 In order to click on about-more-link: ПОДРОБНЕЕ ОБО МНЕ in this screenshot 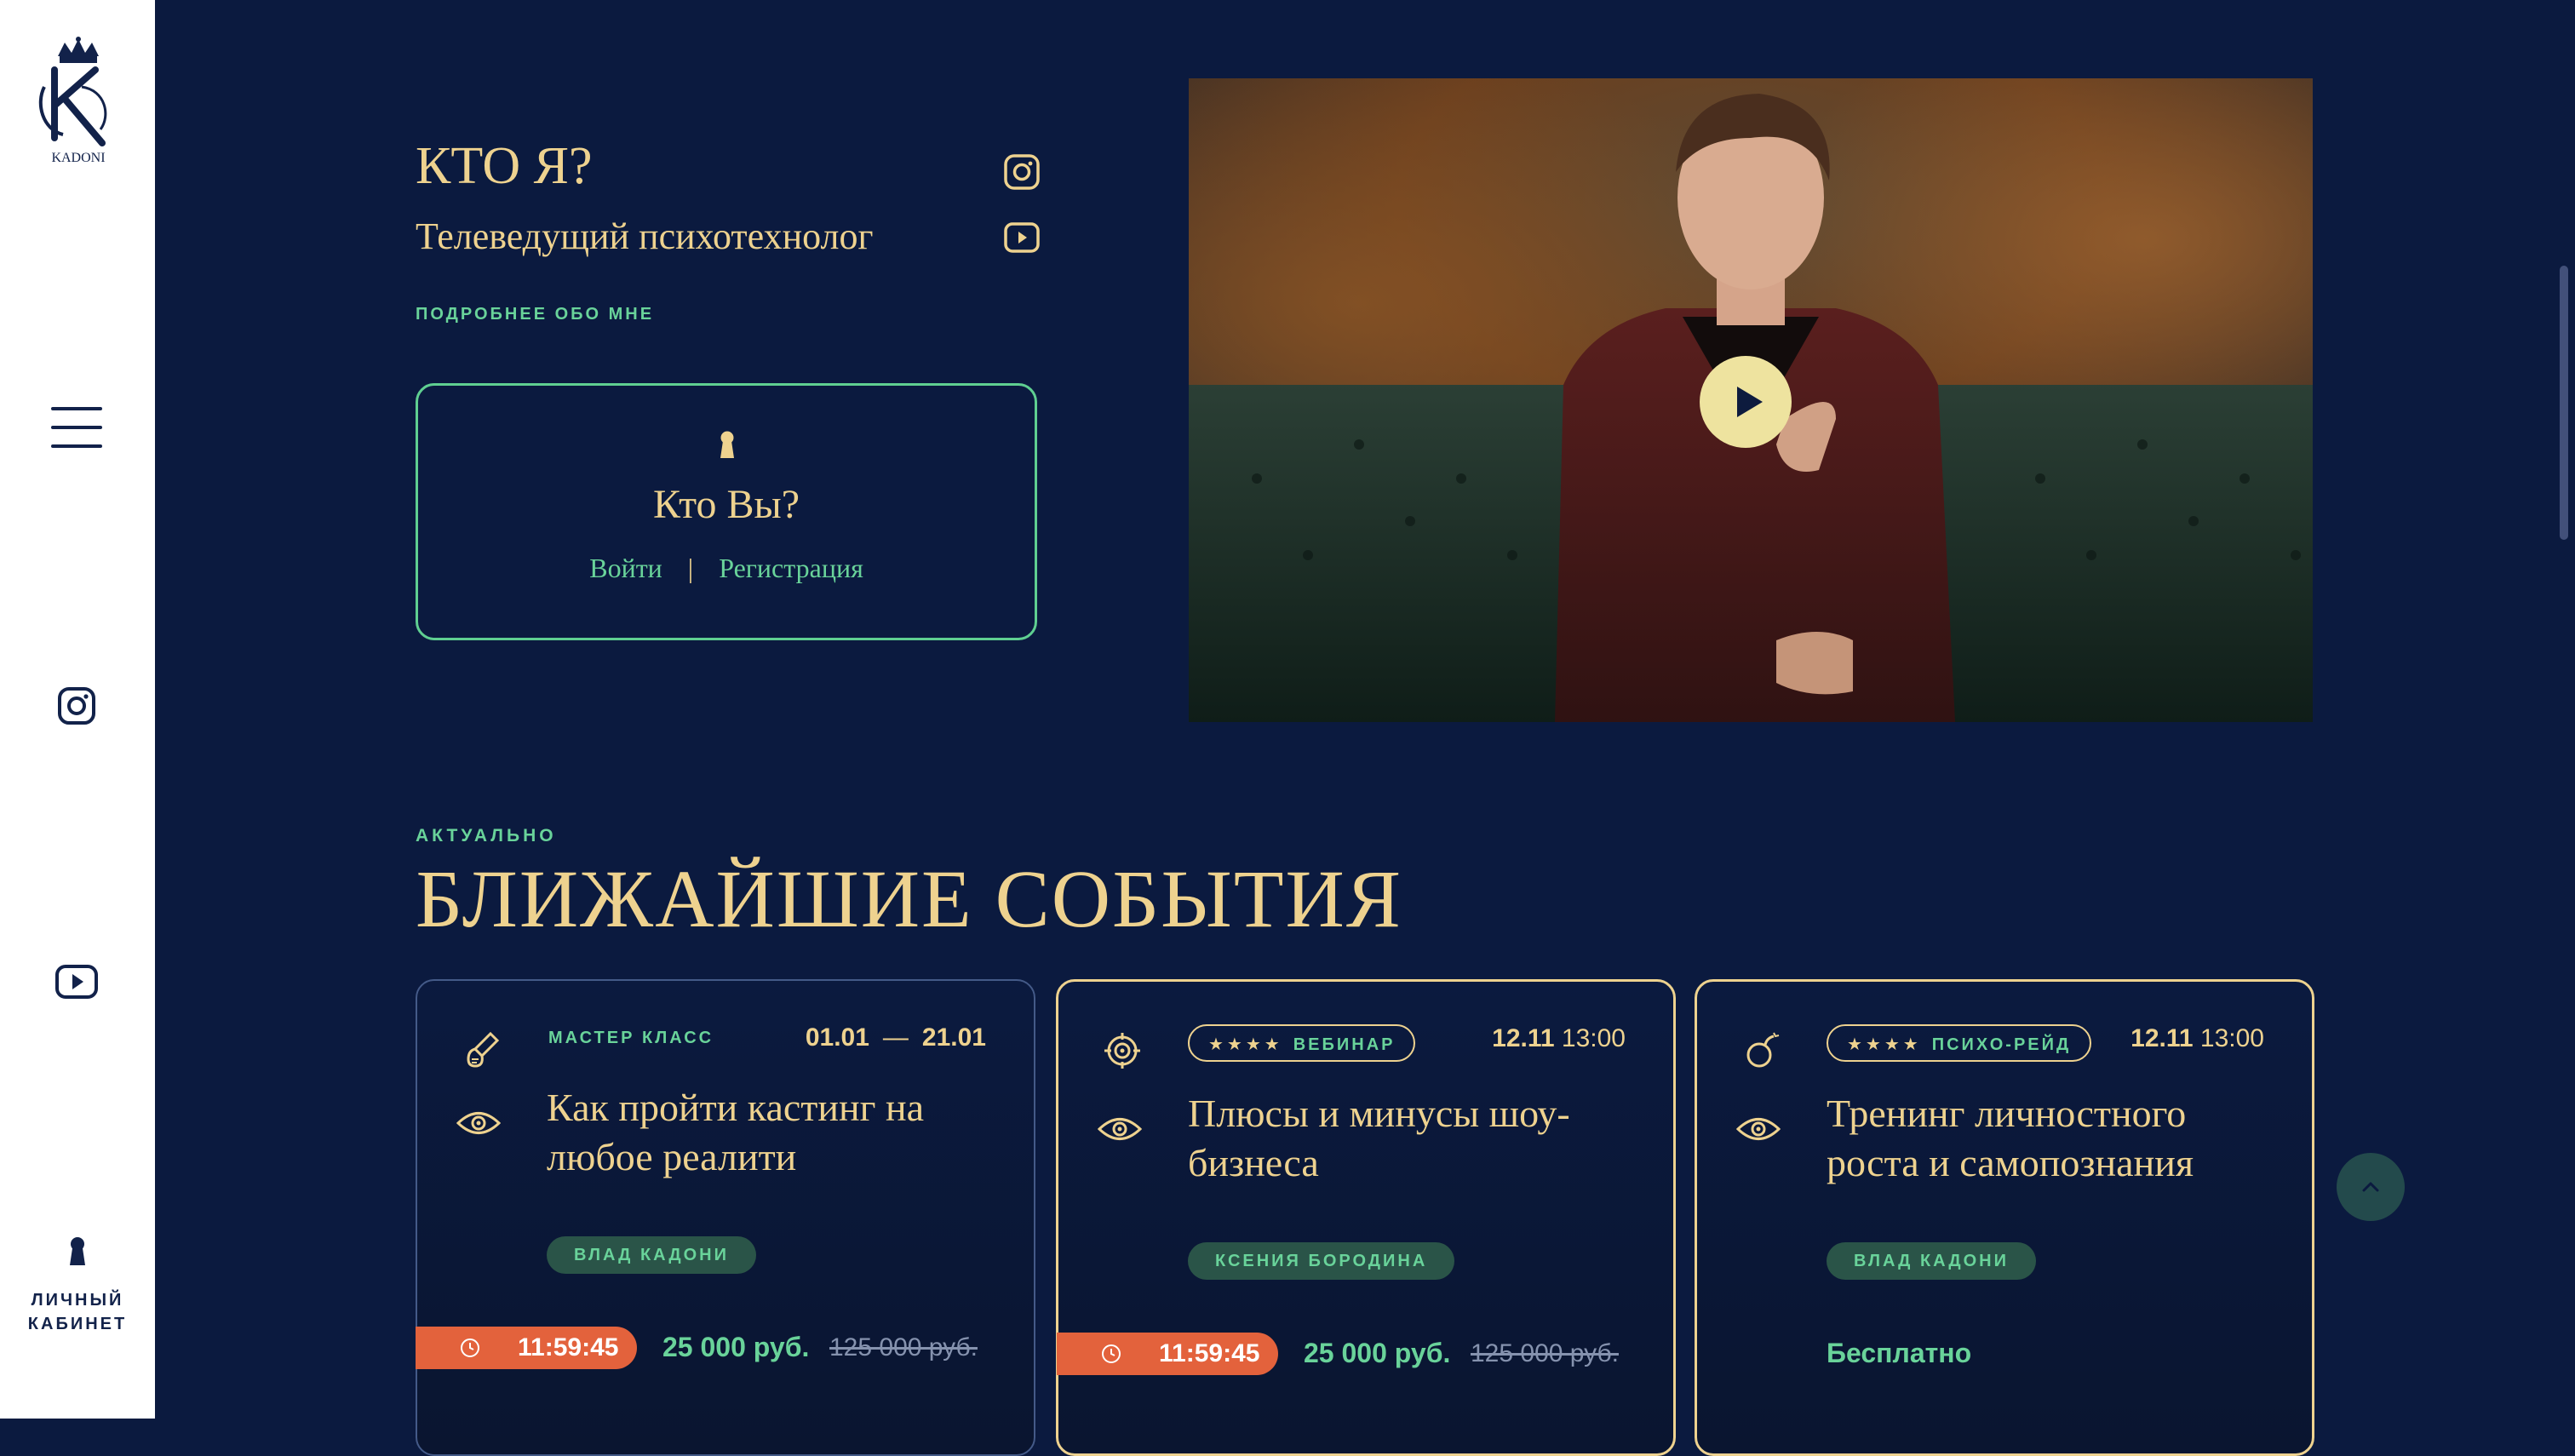, I will do `click(535, 315)`.